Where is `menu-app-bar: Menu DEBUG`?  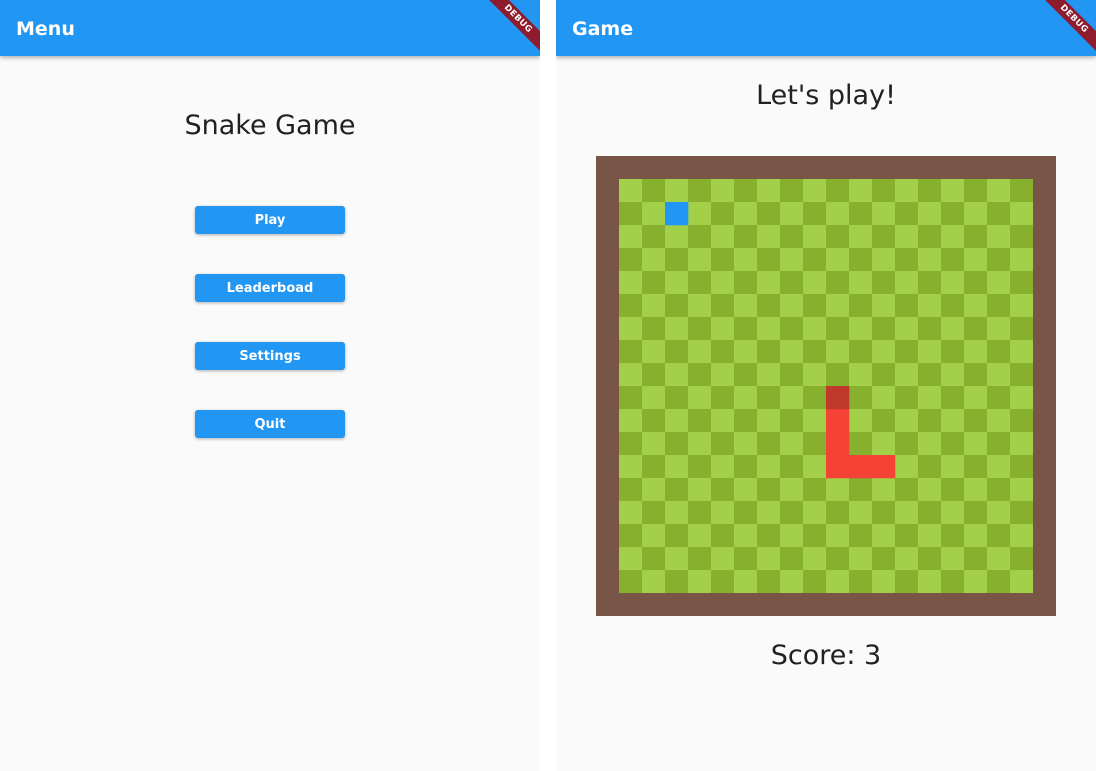
menu-app-bar: Menu DEBUG is located at coordinates (270, 29).